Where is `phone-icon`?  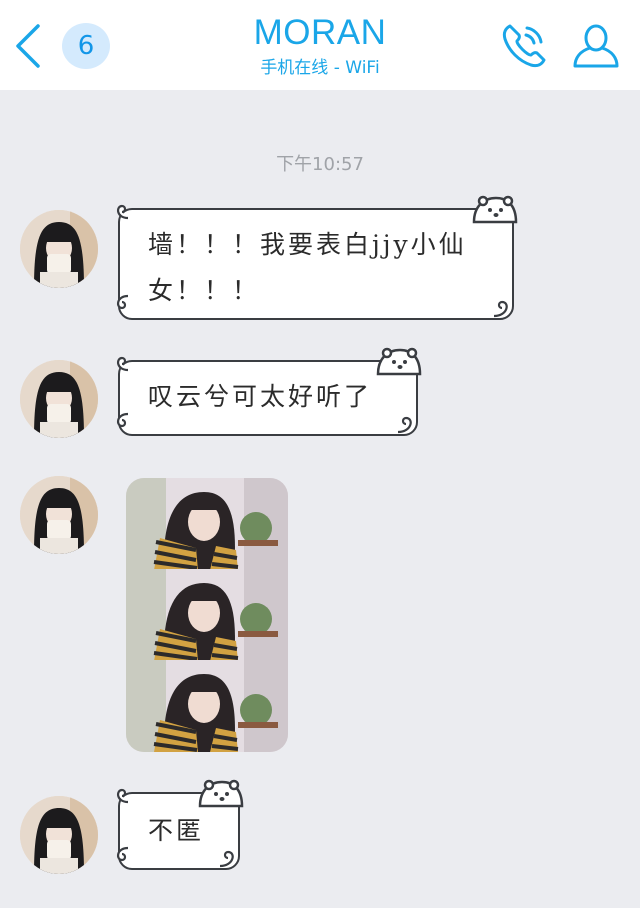
phone-icon is located at coordinates (524, 46).